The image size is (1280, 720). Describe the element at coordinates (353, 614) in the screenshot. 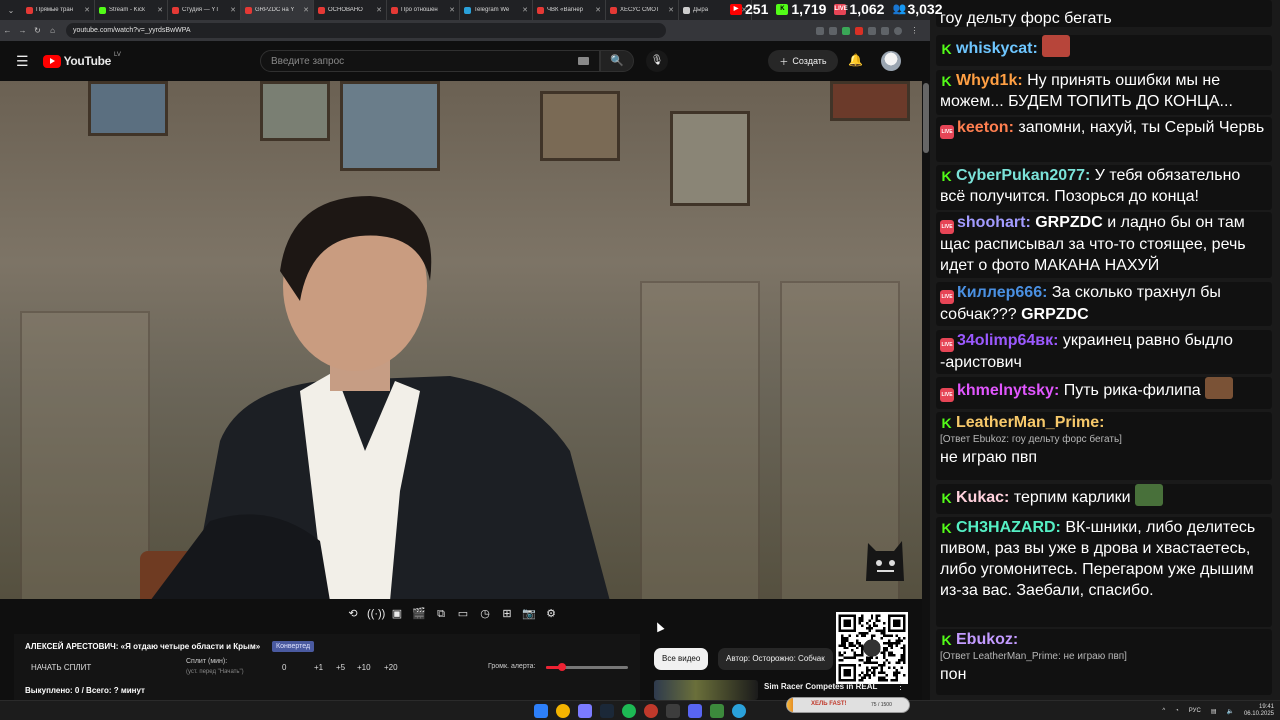

I see `loop-icon: ⟲` at that location.